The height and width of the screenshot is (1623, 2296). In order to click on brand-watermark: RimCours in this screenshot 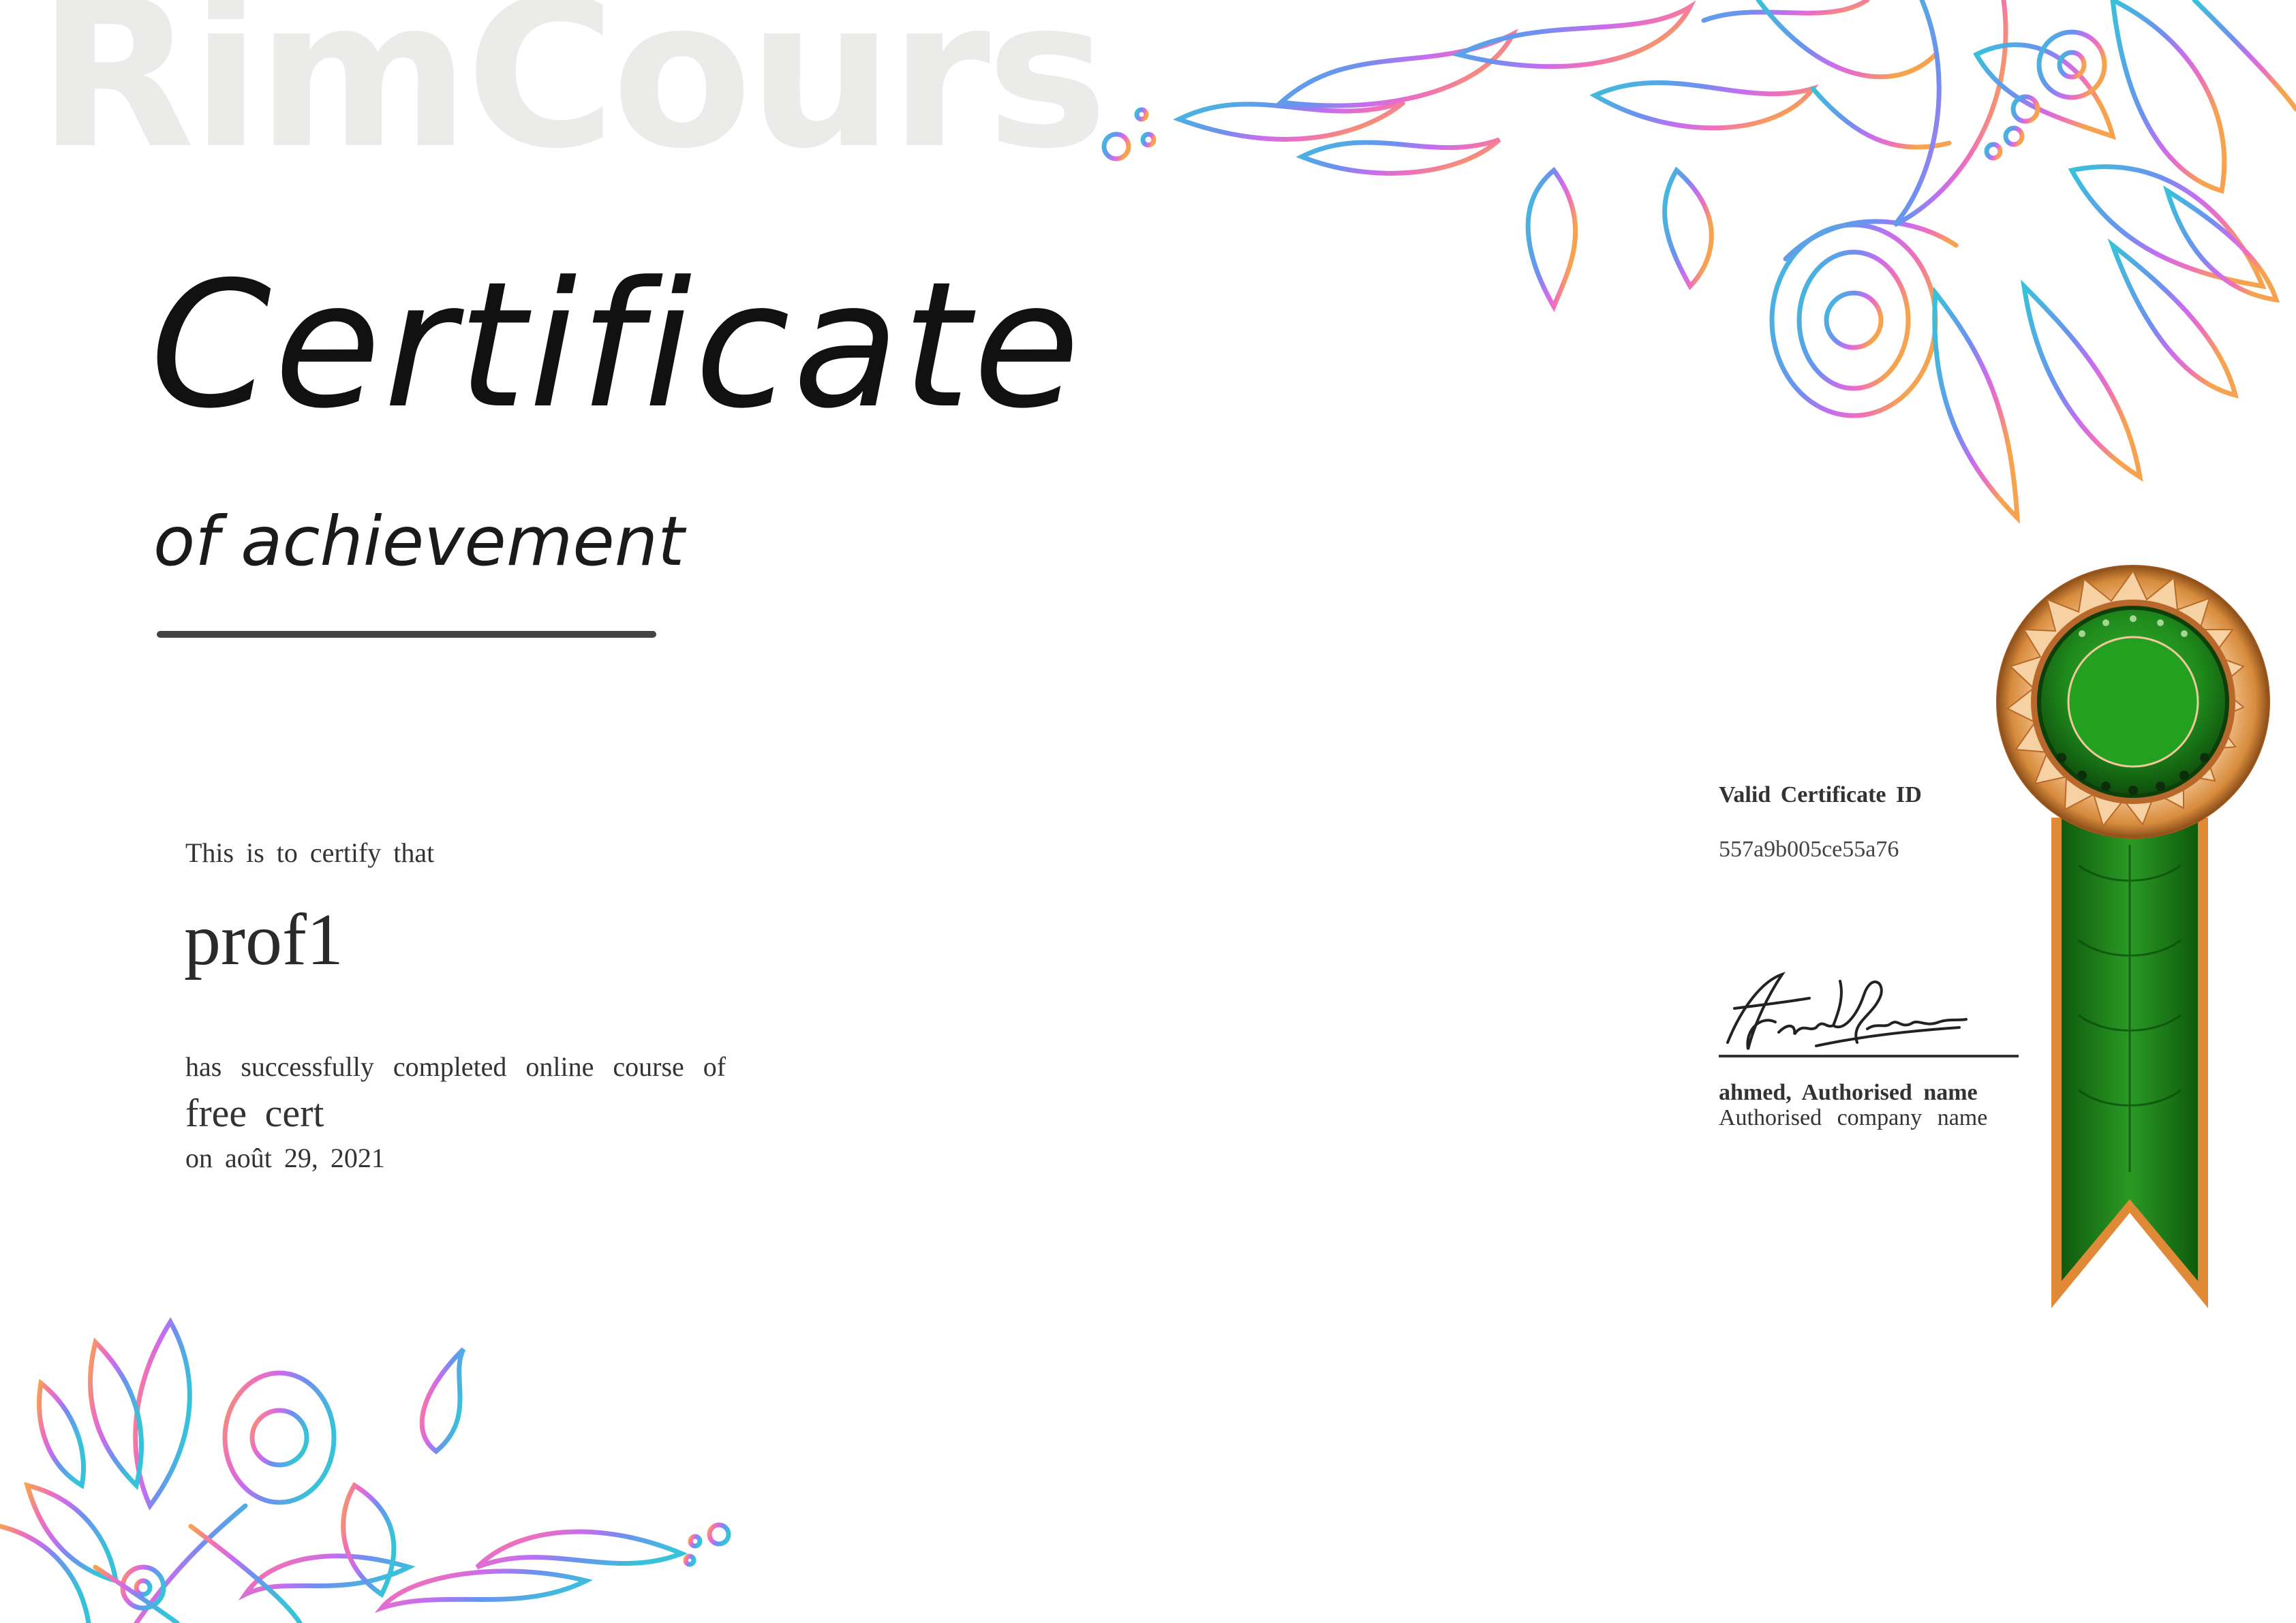, I will do `click(572, 97)`.